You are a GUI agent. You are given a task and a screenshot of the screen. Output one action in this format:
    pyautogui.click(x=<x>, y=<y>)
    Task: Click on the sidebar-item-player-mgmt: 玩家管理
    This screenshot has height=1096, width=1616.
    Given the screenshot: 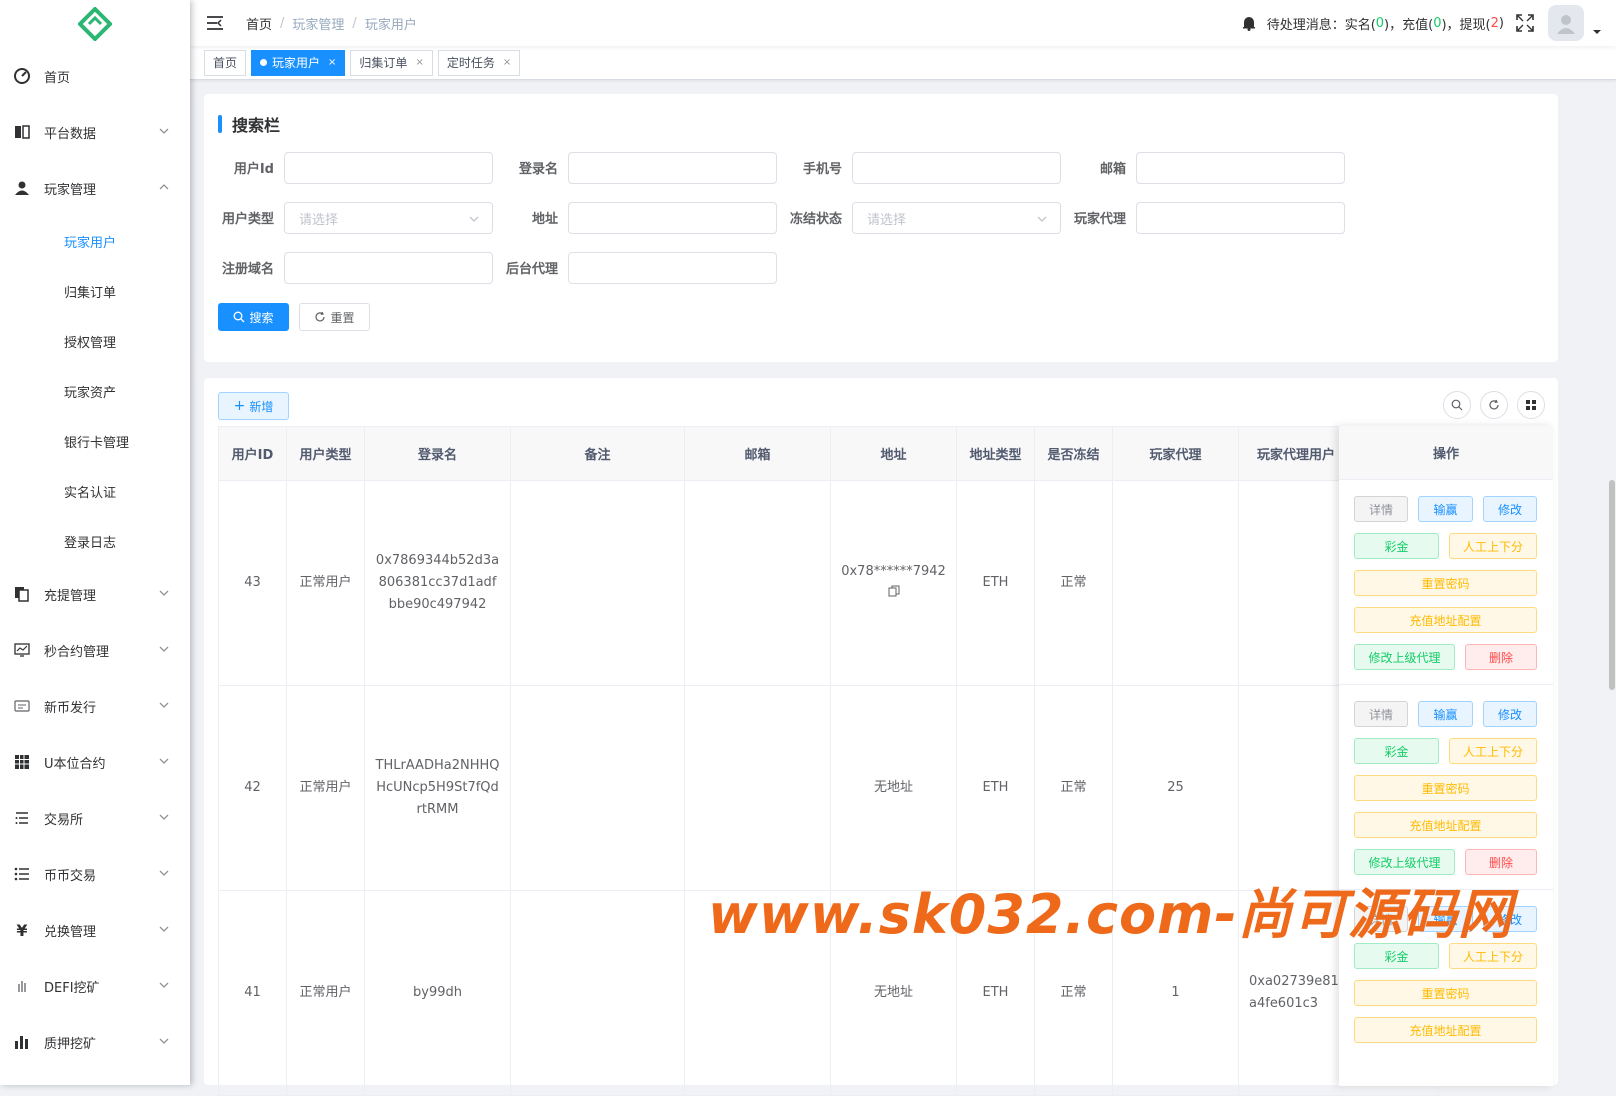 What is the action you would take?
    pyautogui.click(x=95, y=188)
    